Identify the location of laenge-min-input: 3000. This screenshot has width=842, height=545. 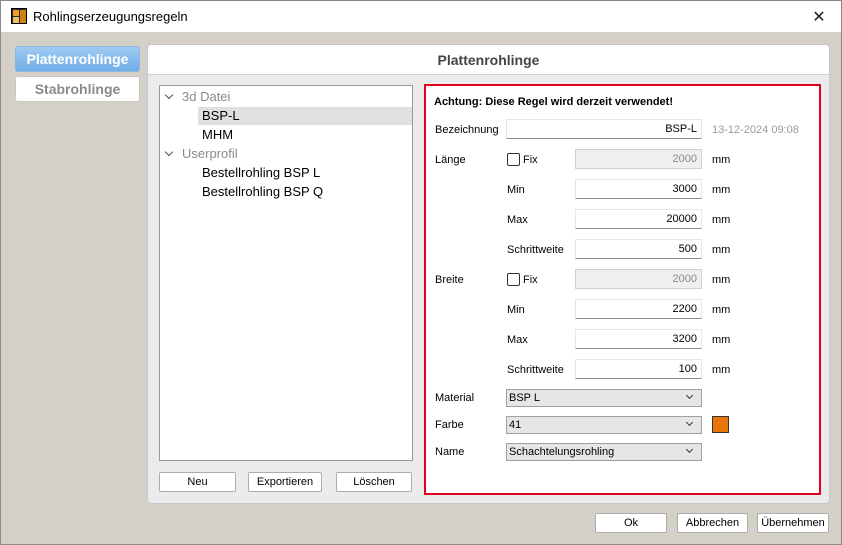
(638, 189).